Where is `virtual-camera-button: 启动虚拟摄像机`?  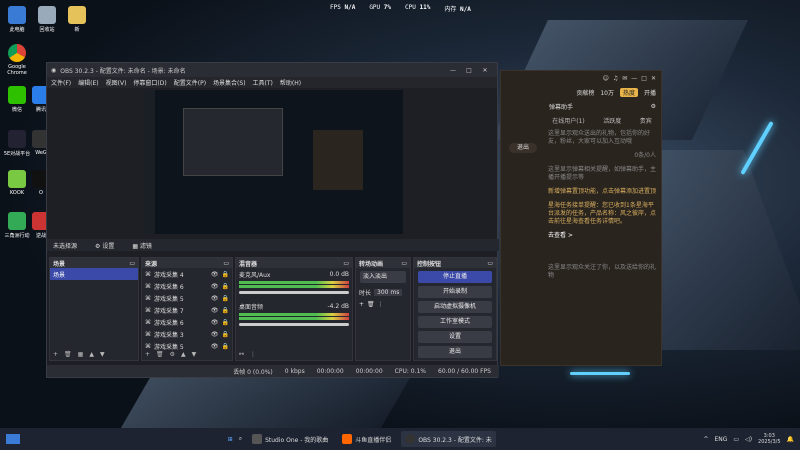 virtual-camera-button: 启动虚拟摄像机 is located at coordinates (455, 307).